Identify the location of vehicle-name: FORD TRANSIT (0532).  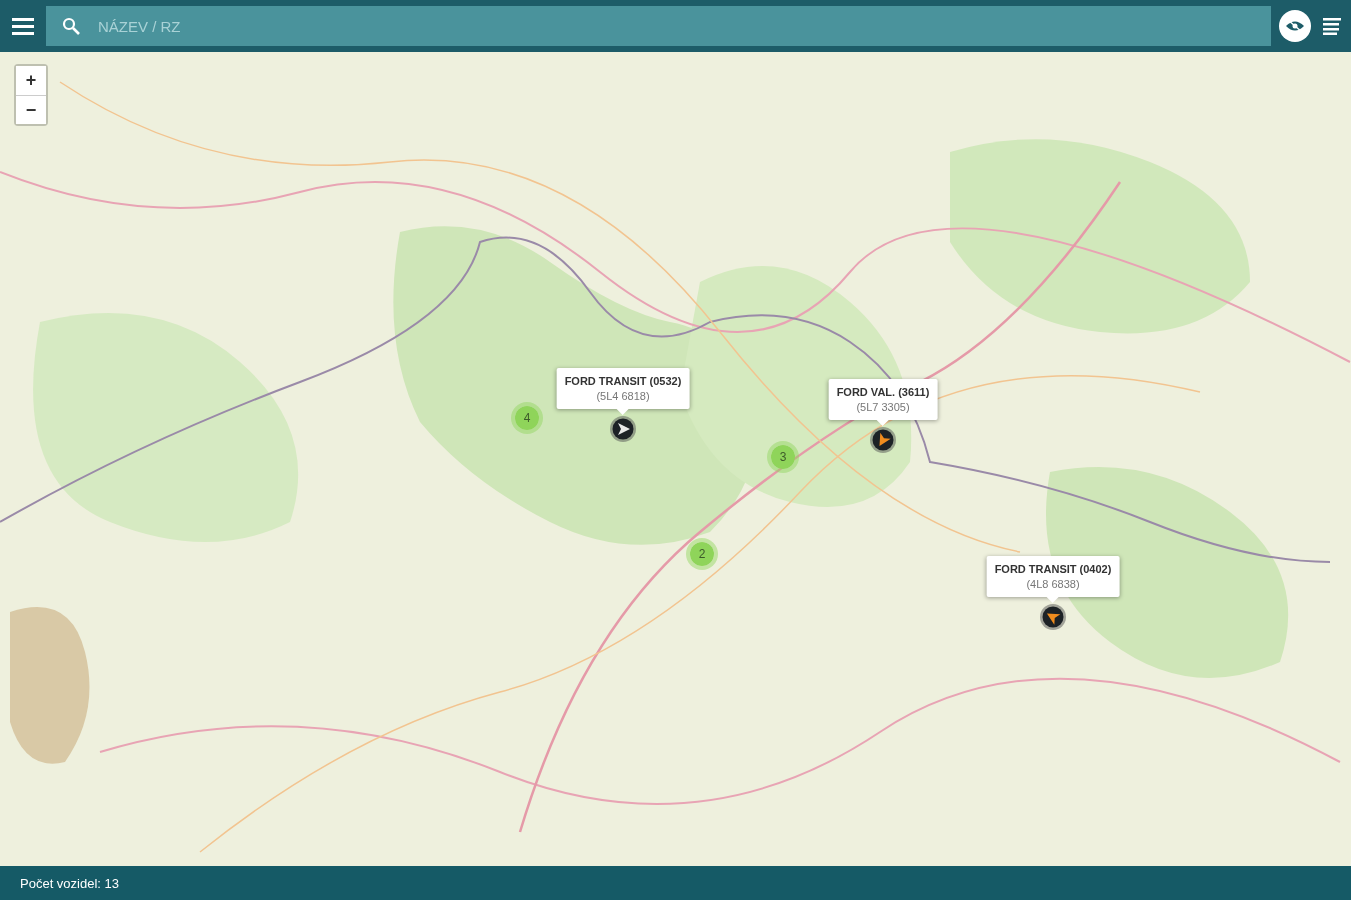
(623, 381).